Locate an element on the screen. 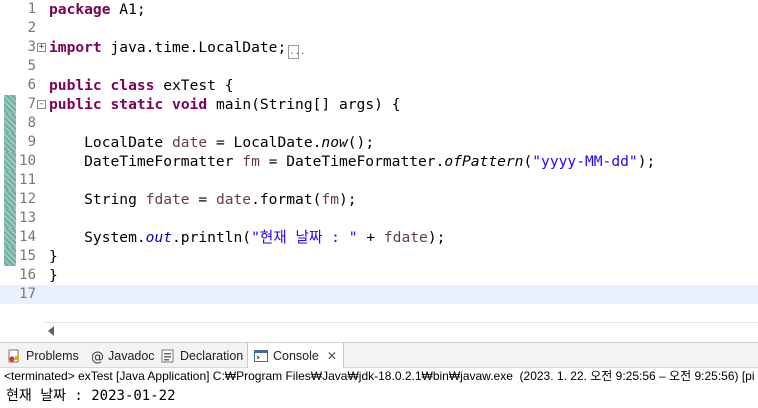  tab-label: Declaration is located at coordinates (212, 355).